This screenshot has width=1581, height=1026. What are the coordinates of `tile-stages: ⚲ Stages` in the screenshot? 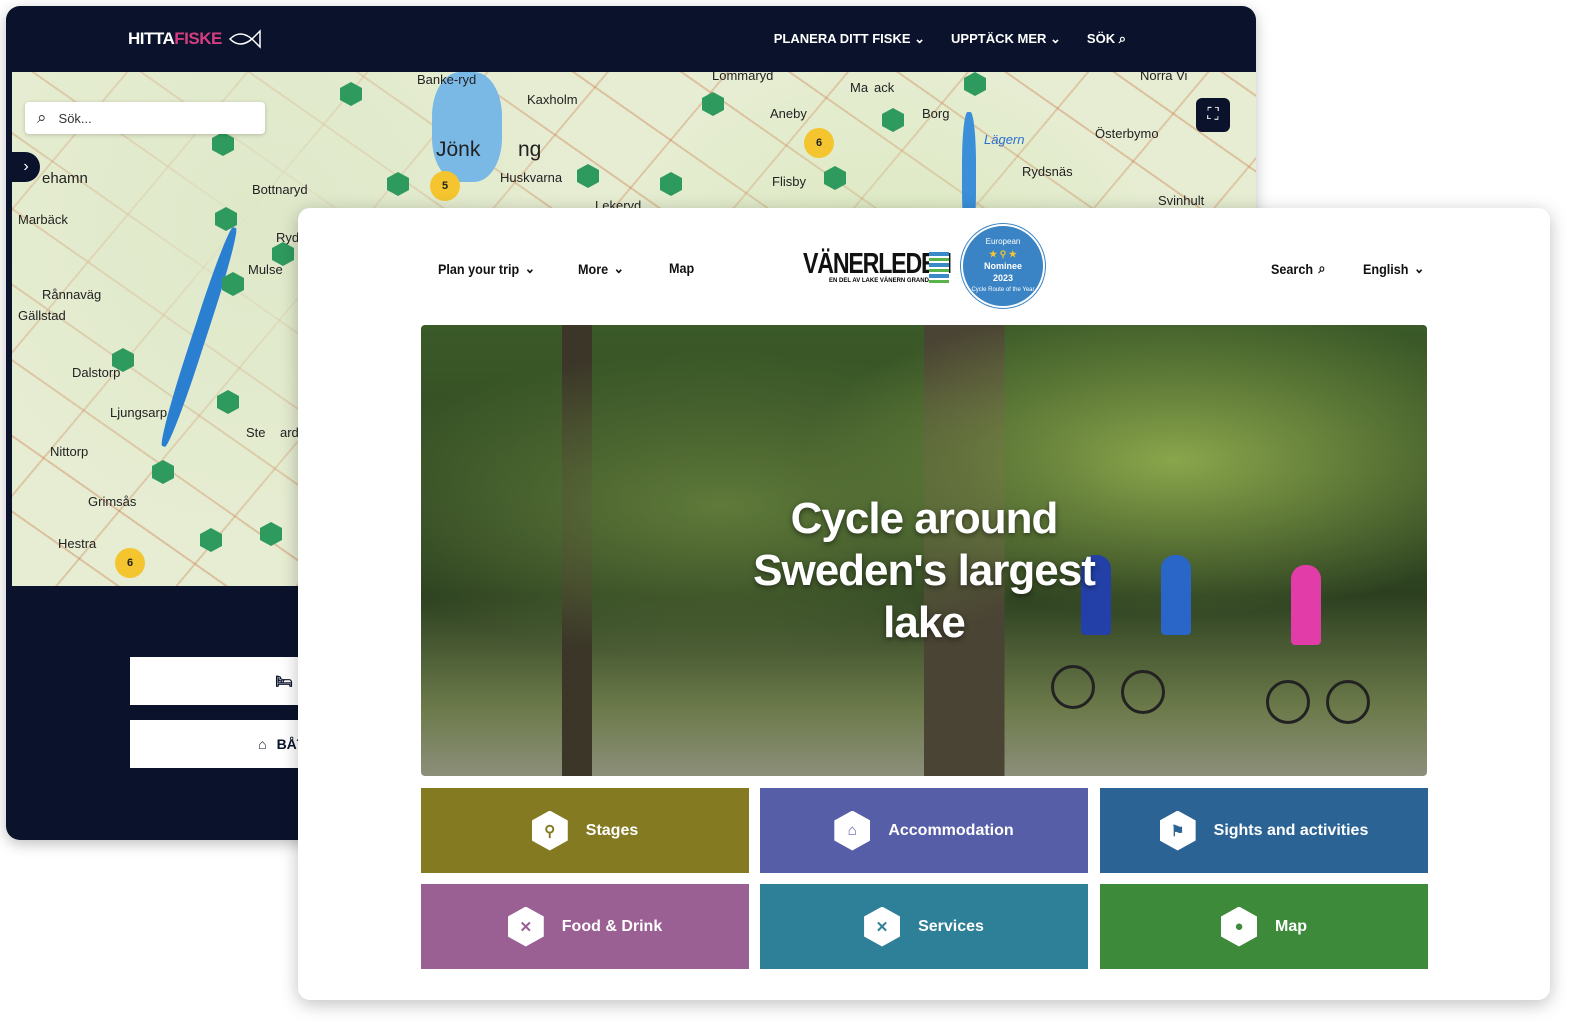 It's located at (585, 830).